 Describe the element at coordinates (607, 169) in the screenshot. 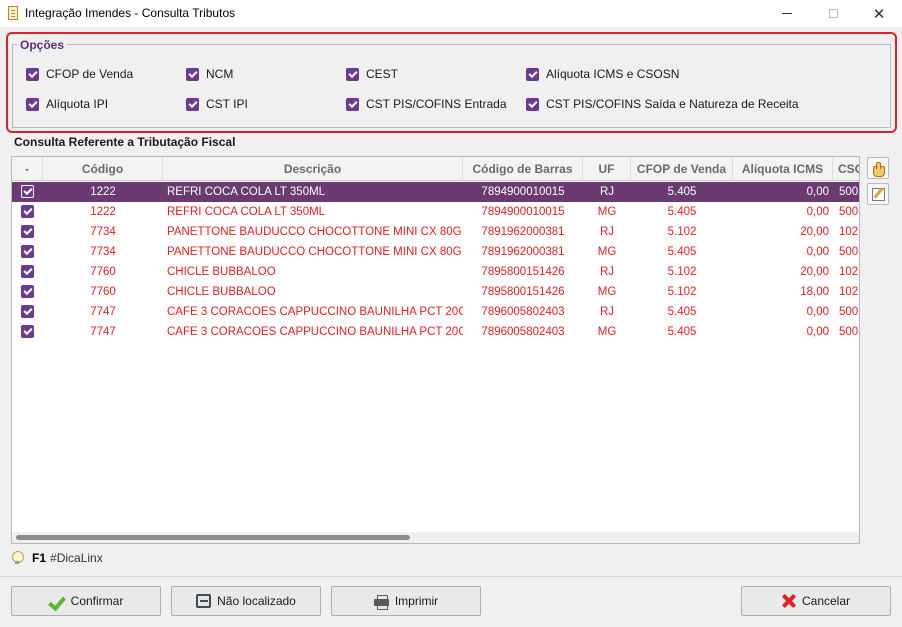

I see `column-header-uf: UF` at that location.